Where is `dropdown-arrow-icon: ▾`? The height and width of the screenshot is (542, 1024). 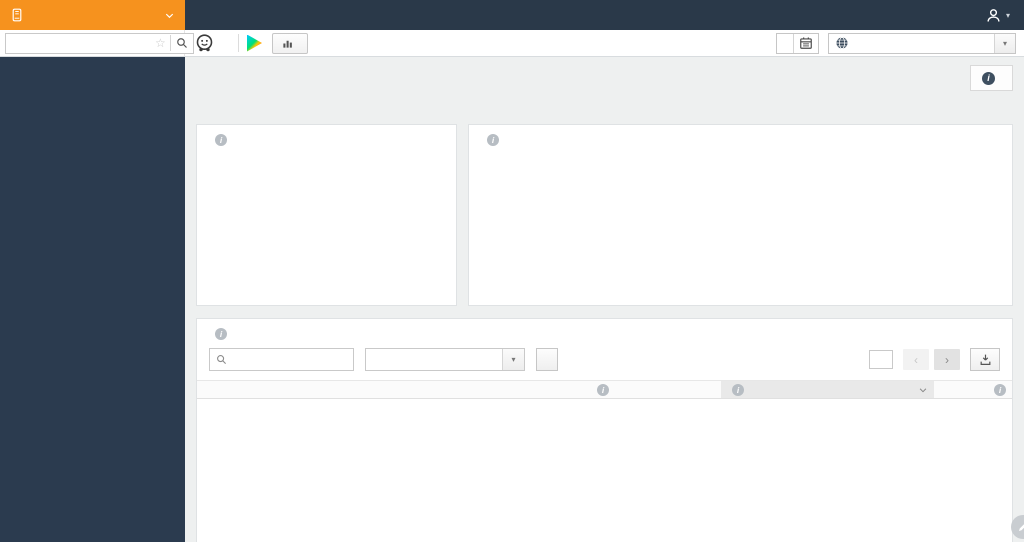 dropdown-arrow-icon: ▾ is located at coordinates (513, 359).